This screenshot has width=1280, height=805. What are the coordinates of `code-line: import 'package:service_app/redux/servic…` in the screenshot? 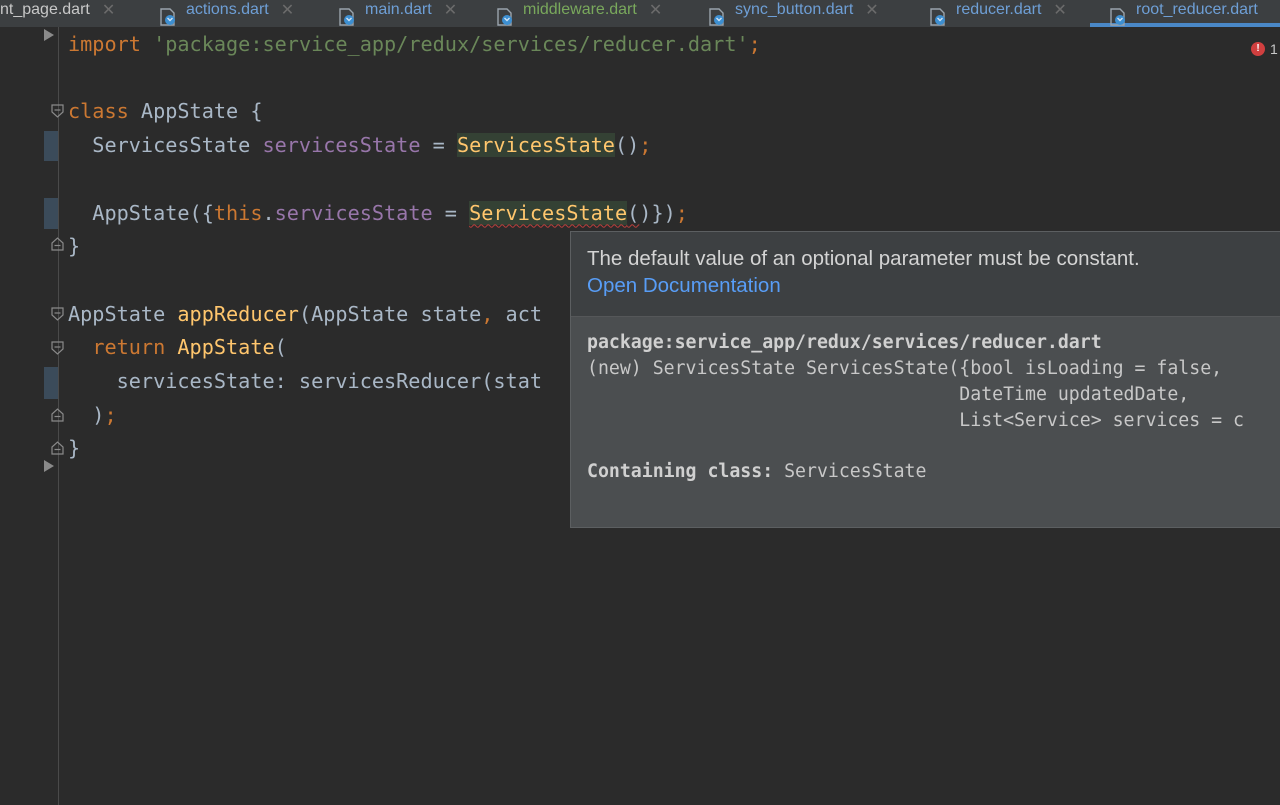 It's located at (414, 44).